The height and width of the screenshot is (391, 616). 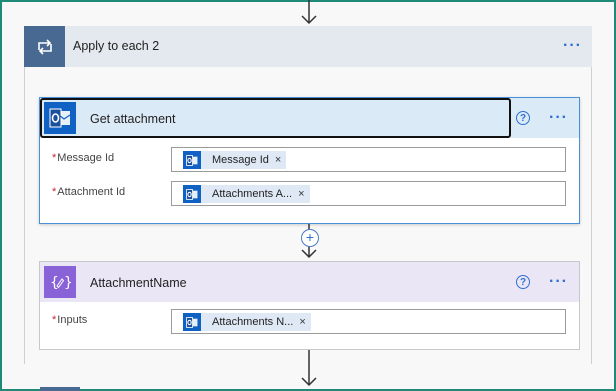 I want to click on token-label: Message Id, so click(x=240, y=160).